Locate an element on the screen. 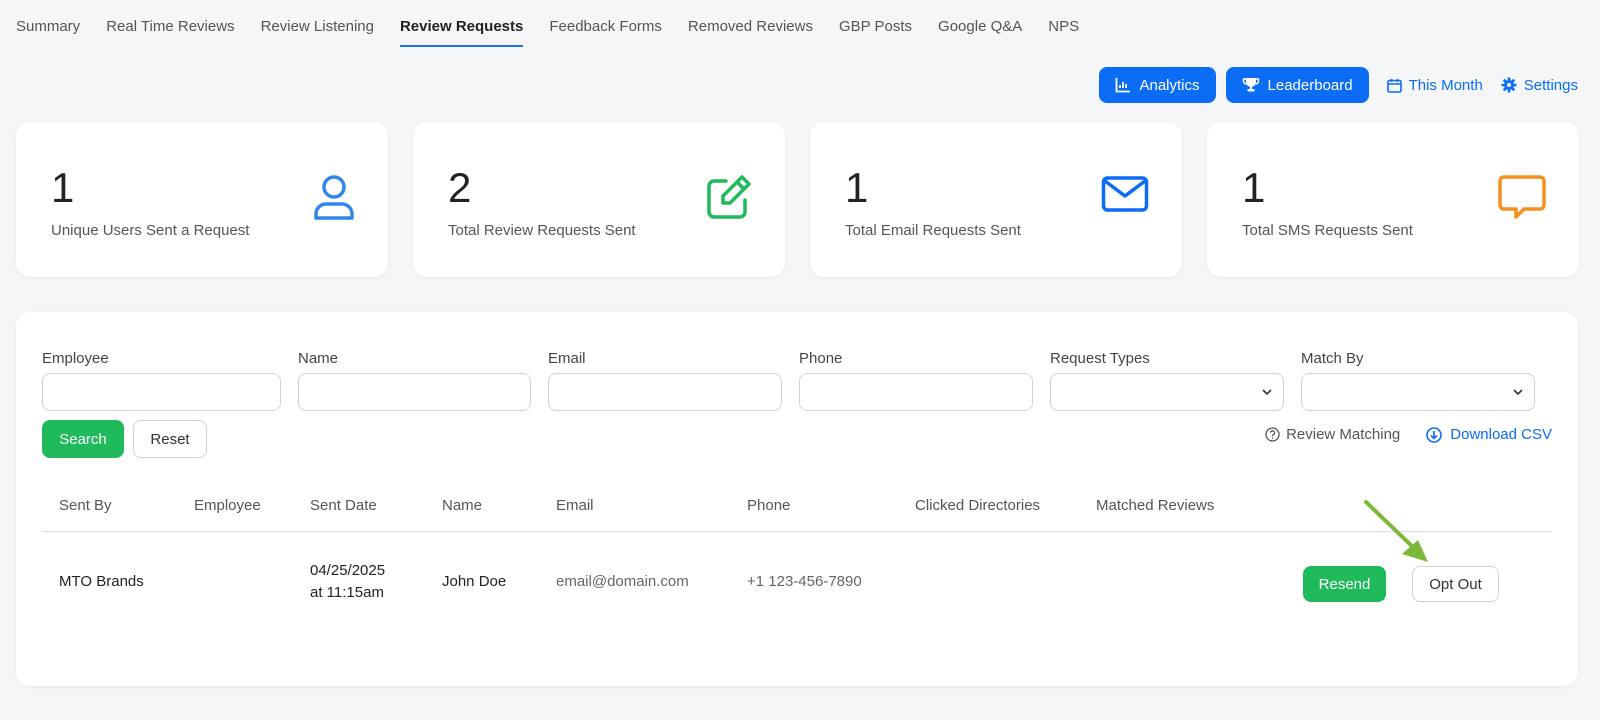  tab-review-listening: Review Listening is located at coordinates (317, 32).